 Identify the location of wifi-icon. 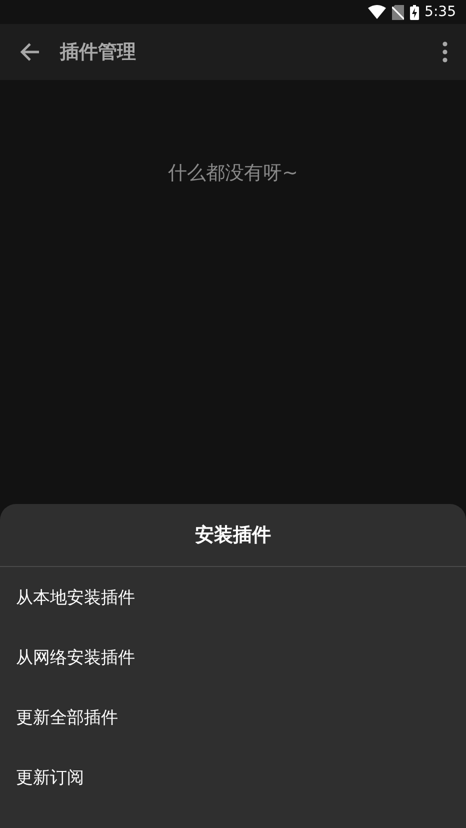
(377, 12).